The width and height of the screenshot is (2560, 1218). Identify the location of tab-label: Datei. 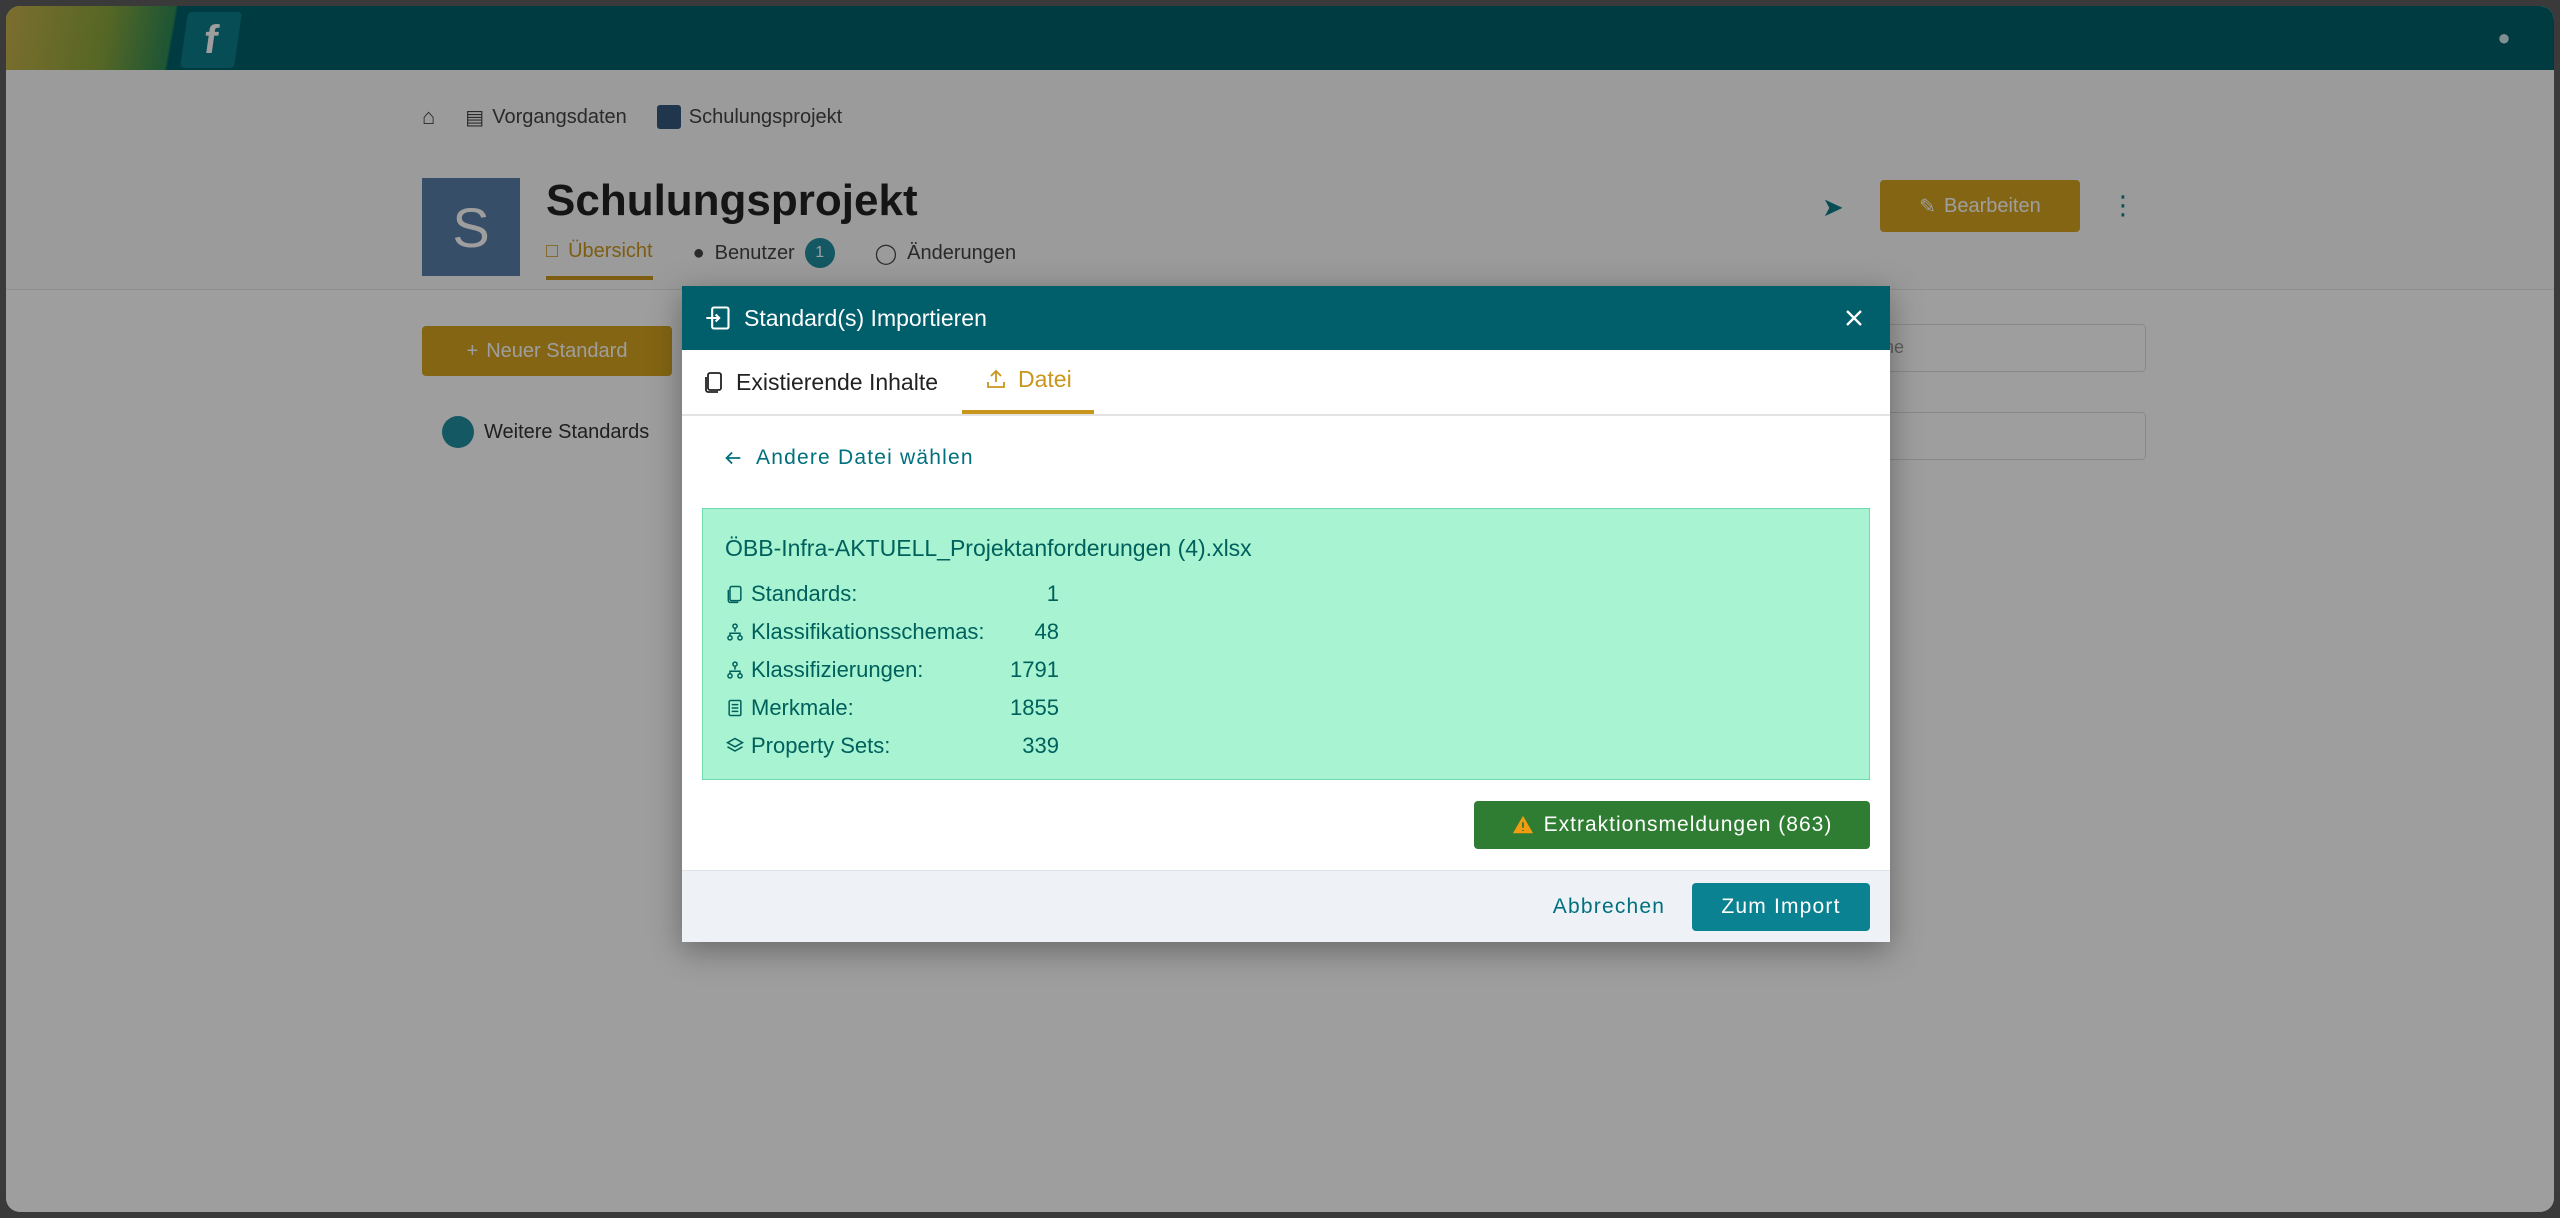
(1045, 378).